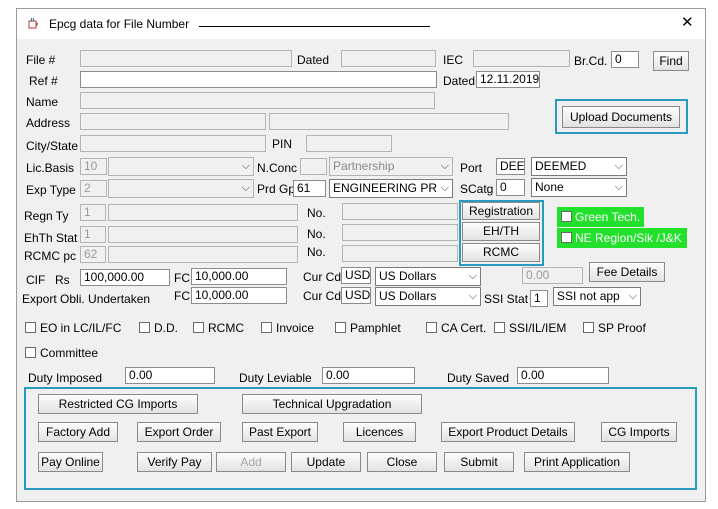  I want to click on regn-no-field, so click(400, 211).